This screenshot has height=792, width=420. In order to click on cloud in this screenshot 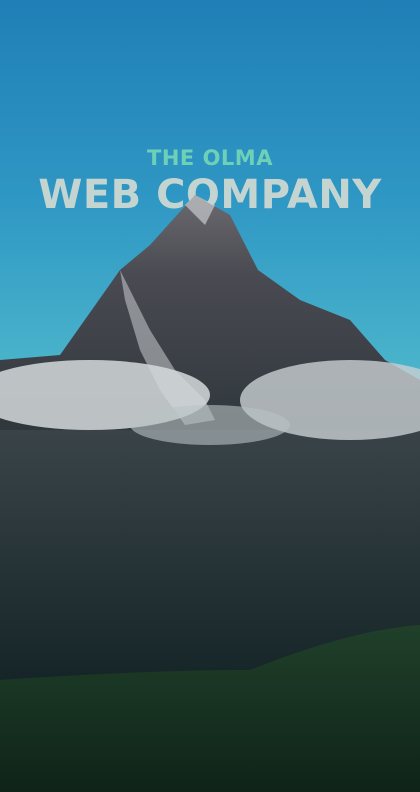, I will do `click(210, 425)`.